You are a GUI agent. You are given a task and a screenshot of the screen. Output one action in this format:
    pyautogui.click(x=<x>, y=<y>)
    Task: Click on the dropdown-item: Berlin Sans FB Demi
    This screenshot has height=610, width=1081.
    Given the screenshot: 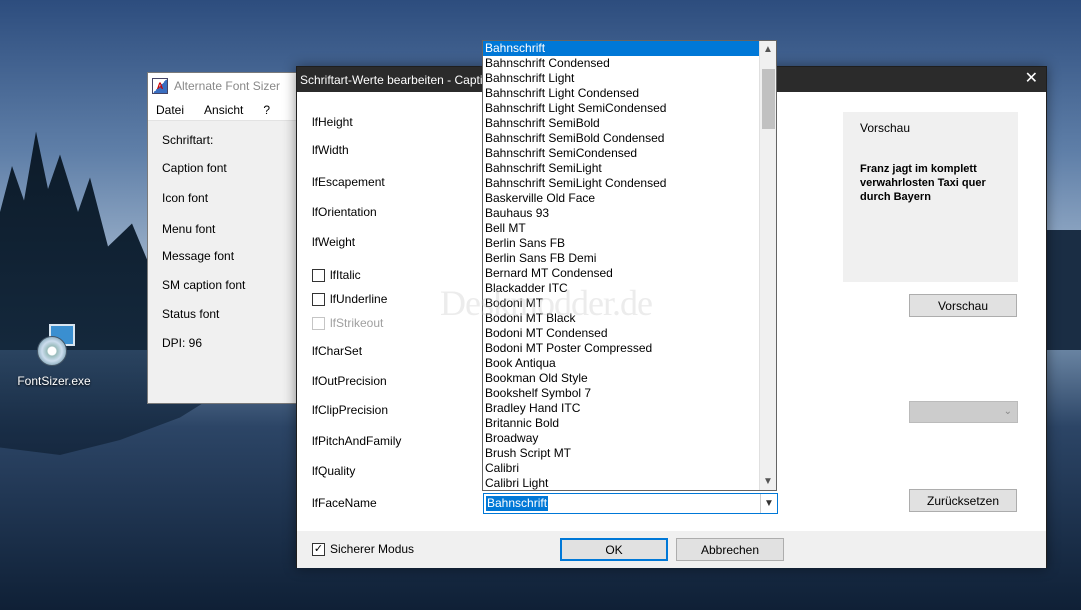 What is the action you would take?
    pyautogui.click(x=621, y=258)
    